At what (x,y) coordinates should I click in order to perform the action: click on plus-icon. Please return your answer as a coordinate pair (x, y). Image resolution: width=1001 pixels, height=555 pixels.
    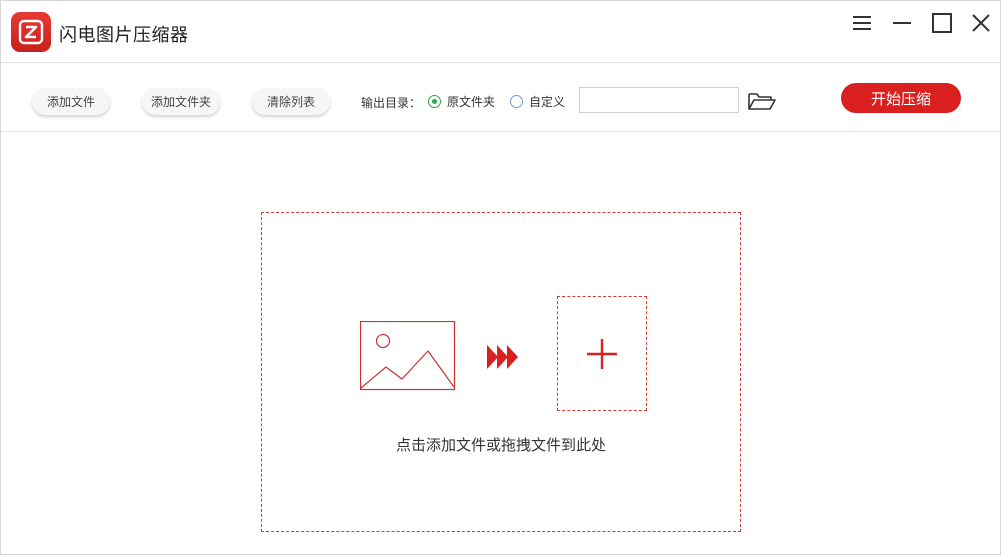
    Looking at the image, I should click on (602, 353).